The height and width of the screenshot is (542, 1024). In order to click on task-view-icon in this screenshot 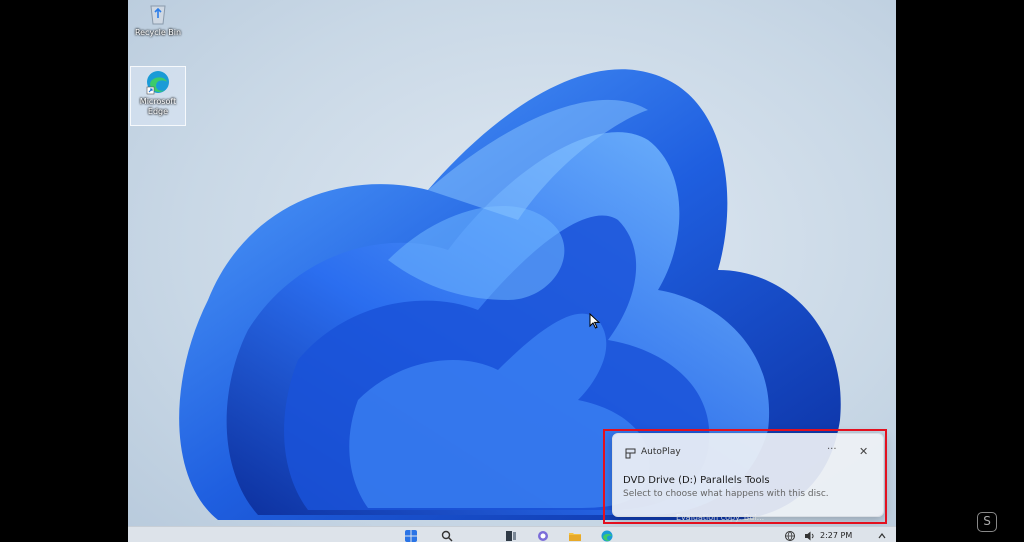, I will do `click(511, 536)`.